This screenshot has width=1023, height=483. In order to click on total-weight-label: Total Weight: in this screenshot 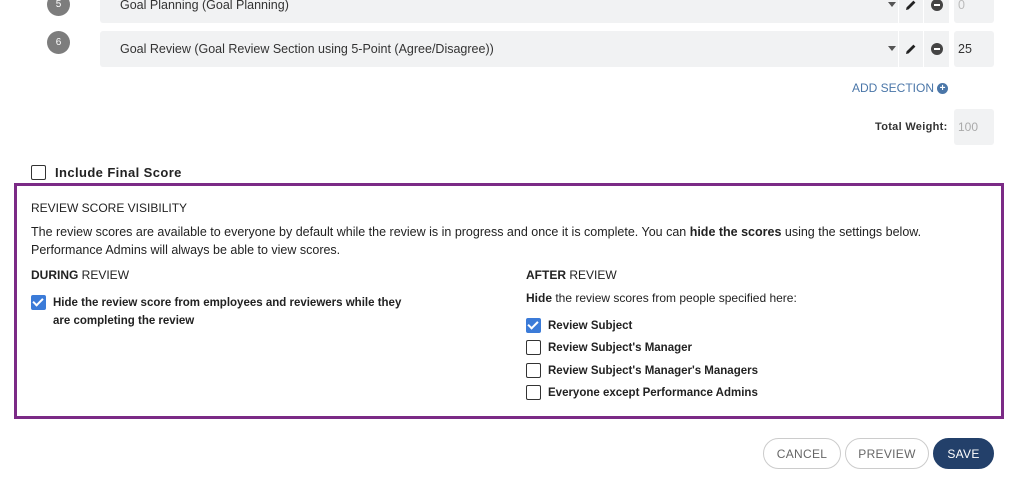, I will do `click(911, 127)`.